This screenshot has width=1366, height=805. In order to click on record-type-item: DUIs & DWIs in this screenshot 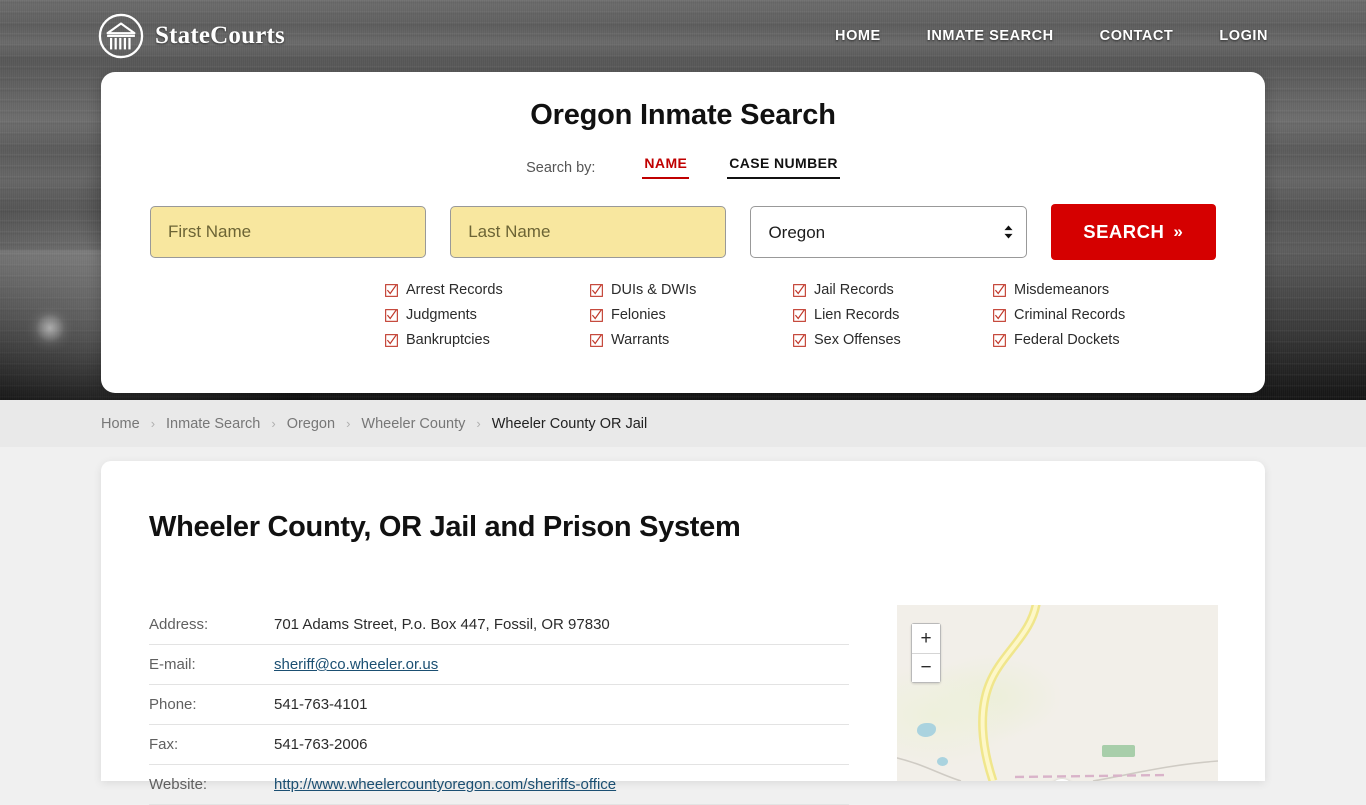, I will do `click(691, 290)`.